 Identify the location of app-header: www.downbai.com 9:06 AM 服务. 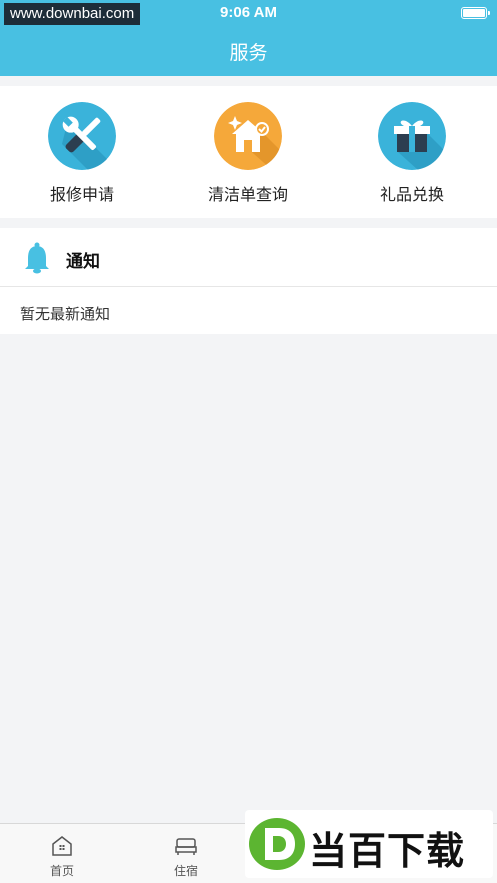
(248, 38).